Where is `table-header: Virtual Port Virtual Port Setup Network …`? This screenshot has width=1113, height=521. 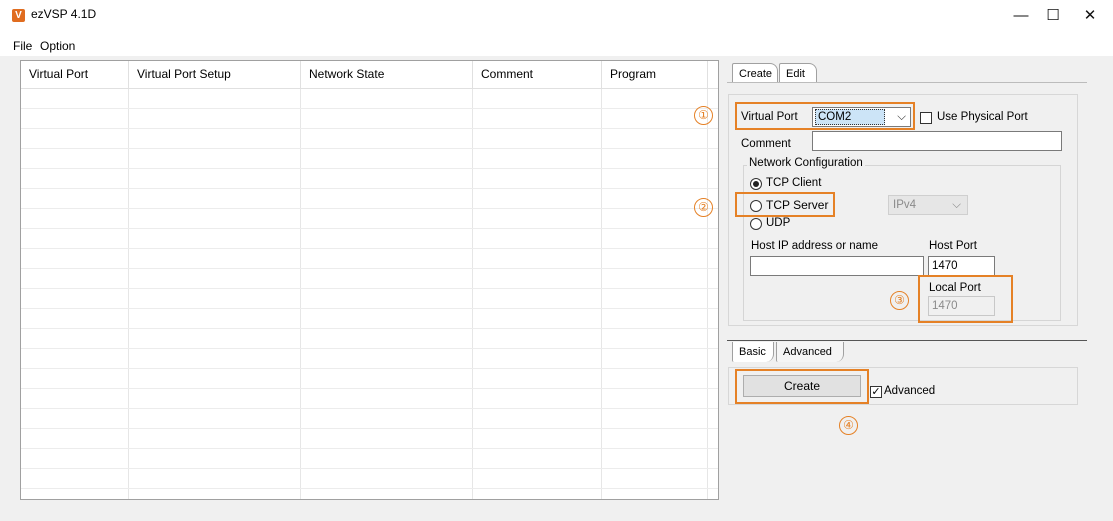
table-header: Virtual Port Virtual Port Setup Network … is located at coordinates (369, 75).